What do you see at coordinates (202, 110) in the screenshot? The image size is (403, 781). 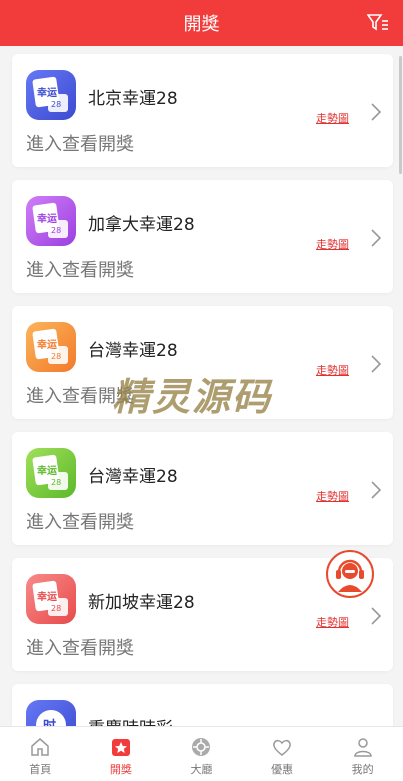 I see `lottery-card: 幸运 28 北京幸運28 進入查看開獎 走勢圖` at bounding box center [202, 110].